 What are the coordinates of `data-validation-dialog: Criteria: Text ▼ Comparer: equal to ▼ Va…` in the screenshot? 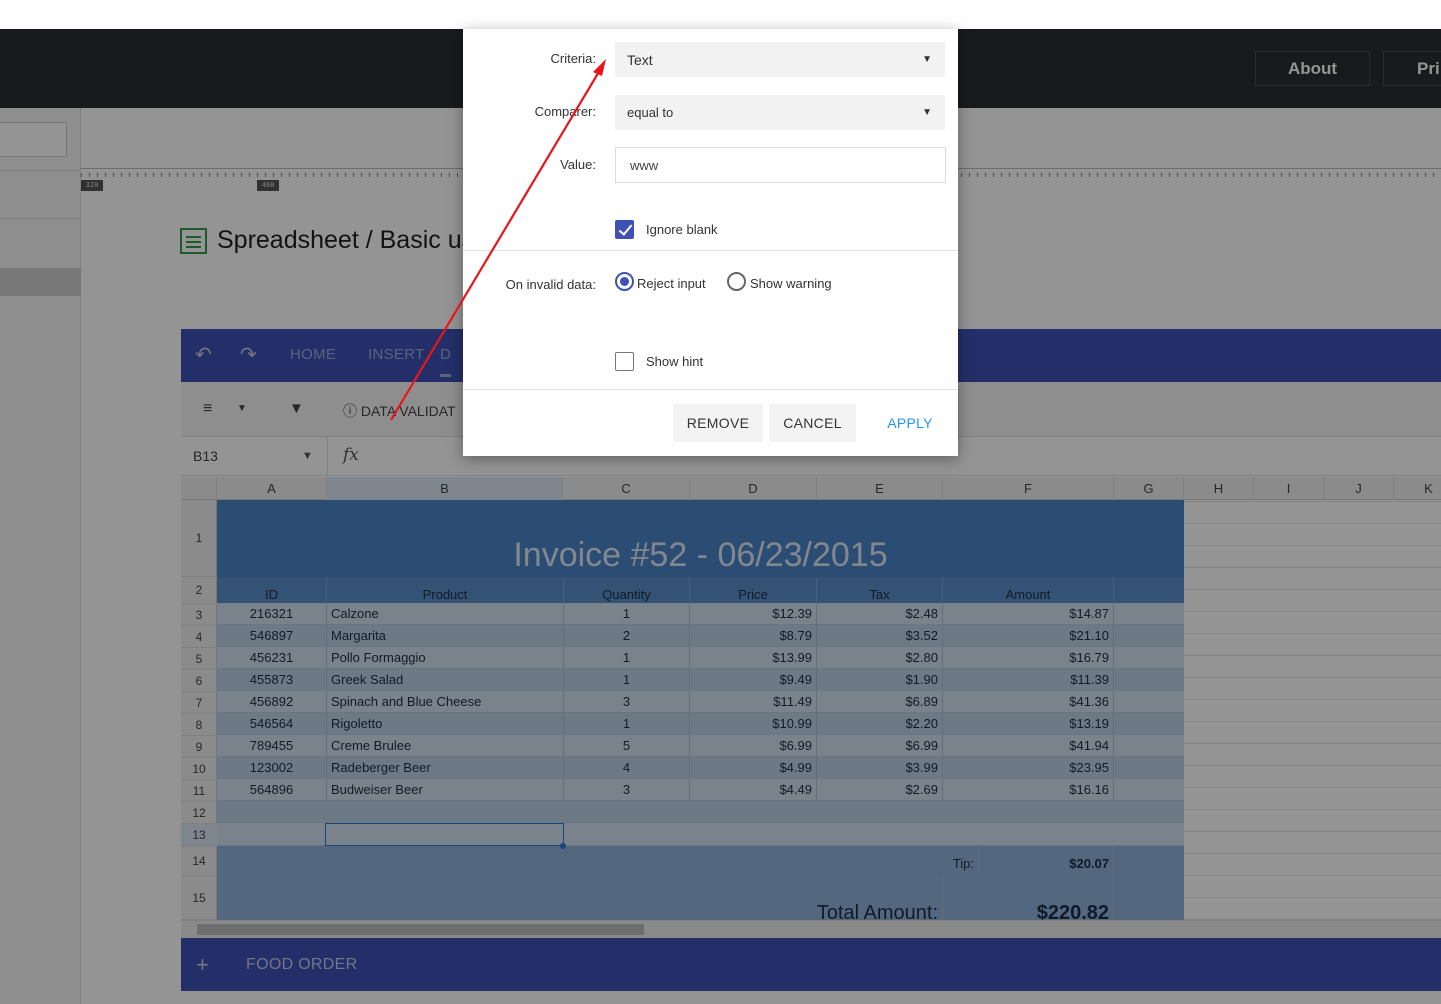 It's located at (710, 242).